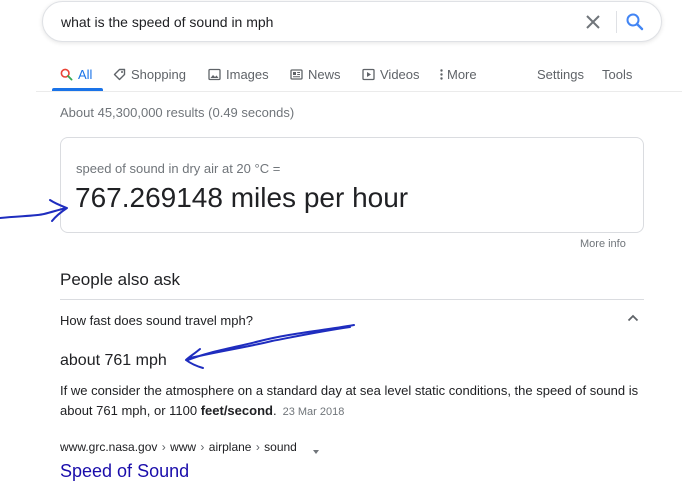 Image resolution: width=682 pixels, height=491 pixels. I want to click on conversion-result: 767.269148 miles per hour, so click(242, 197).